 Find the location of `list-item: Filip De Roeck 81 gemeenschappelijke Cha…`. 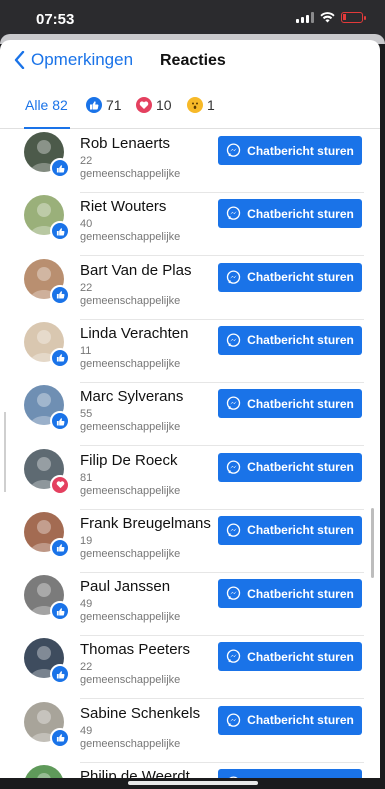

list-item: Filip De Roeck 81 gemeenschappelijke Cha… is located at coordinates (190, 478).